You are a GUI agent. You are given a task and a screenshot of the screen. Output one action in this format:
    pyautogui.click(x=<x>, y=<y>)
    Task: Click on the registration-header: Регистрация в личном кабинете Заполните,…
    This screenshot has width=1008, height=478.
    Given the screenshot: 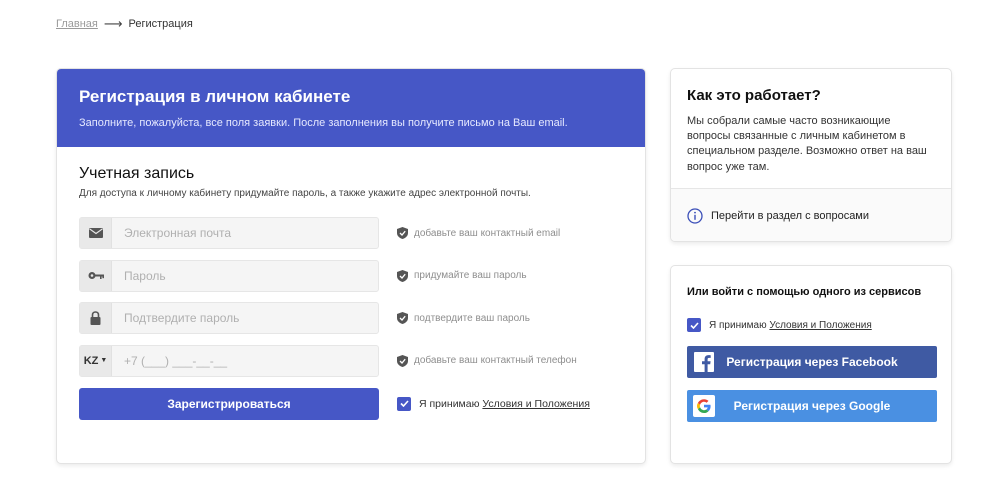 What is the action you would take?
    pyautogui.click(x=351, y=108)
    